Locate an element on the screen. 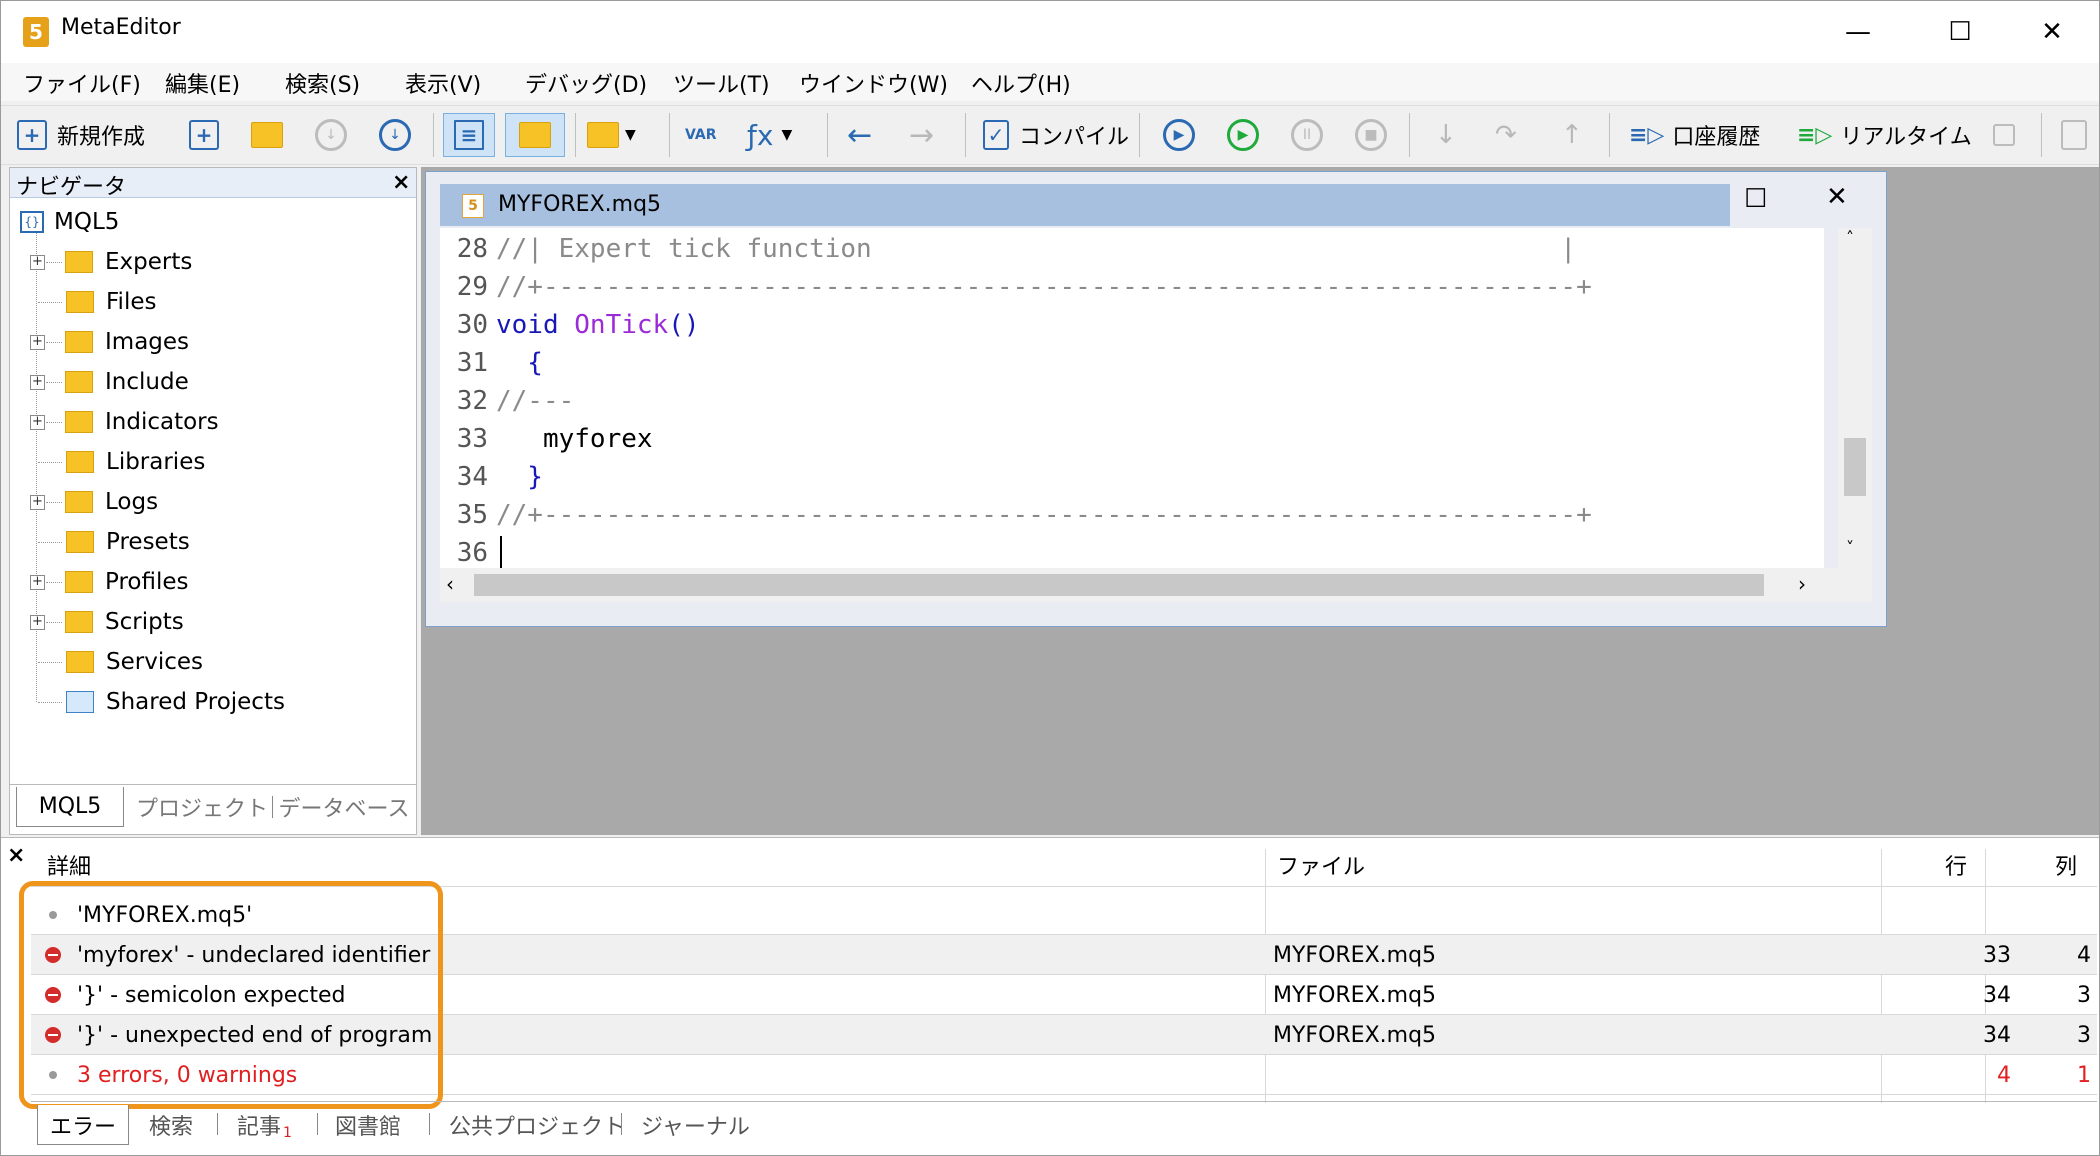 The width and height of the screenshot is (2100, 1156). realtime-test-button: ≡▷ リアルタイム is located at coordinates (1884, 135).